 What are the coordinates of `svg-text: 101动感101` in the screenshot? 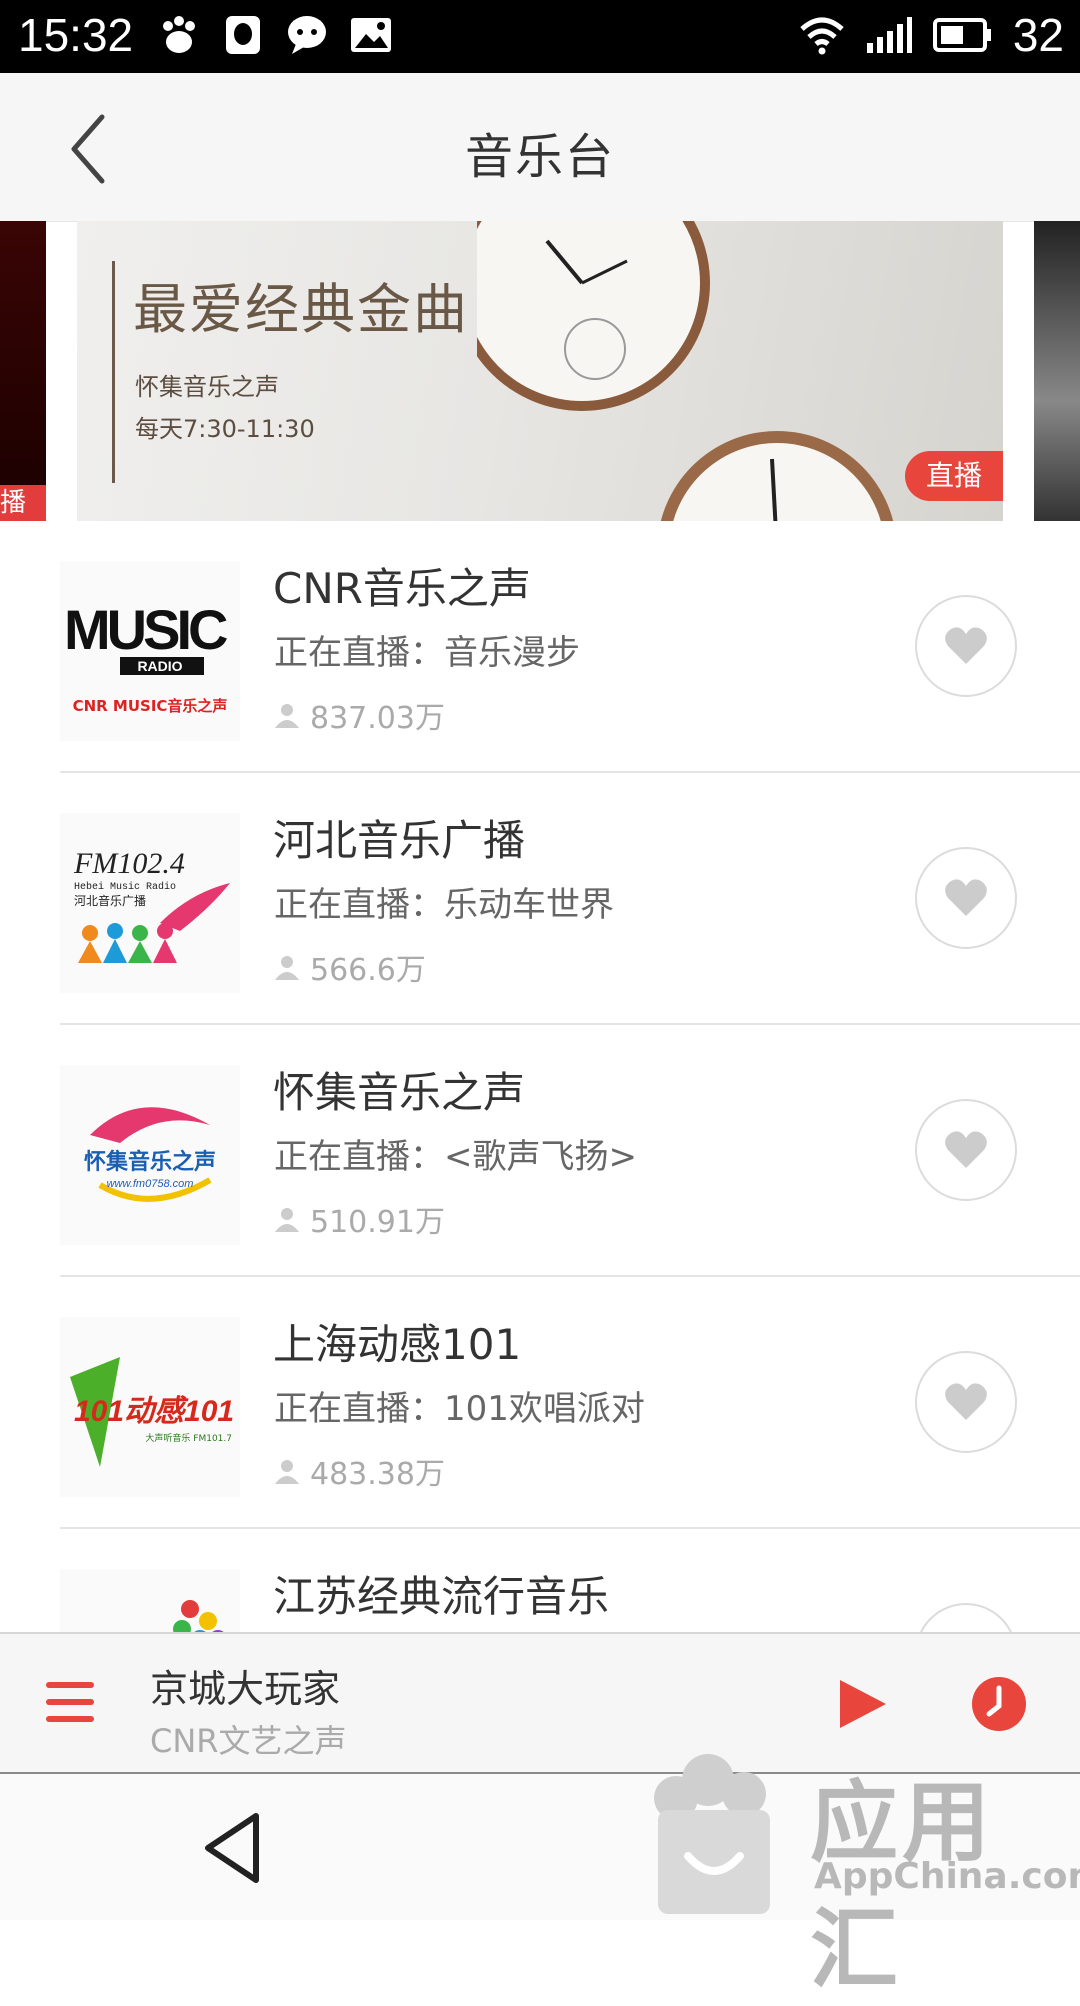 It's located at (154, 1411).